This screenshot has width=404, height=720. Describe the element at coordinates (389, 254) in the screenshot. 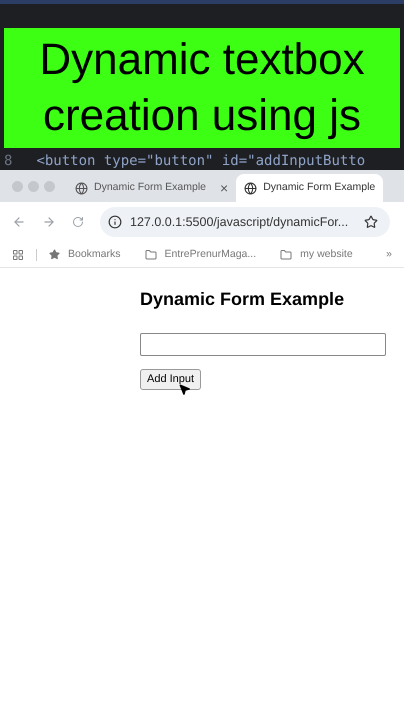

I see `more-bookmarks: »` at that location.